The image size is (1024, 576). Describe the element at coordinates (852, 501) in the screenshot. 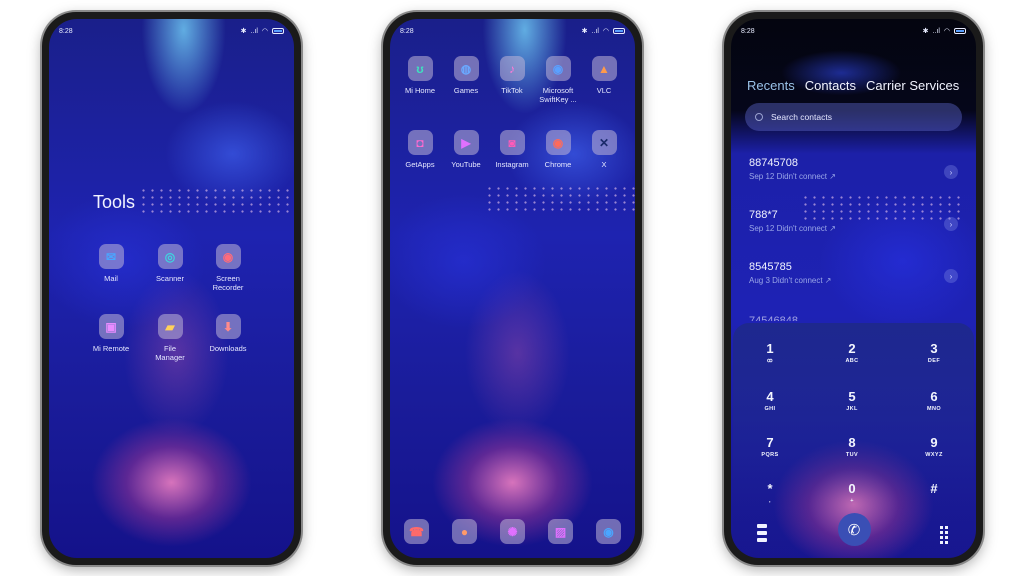

I see `key-letters: +` at that location.